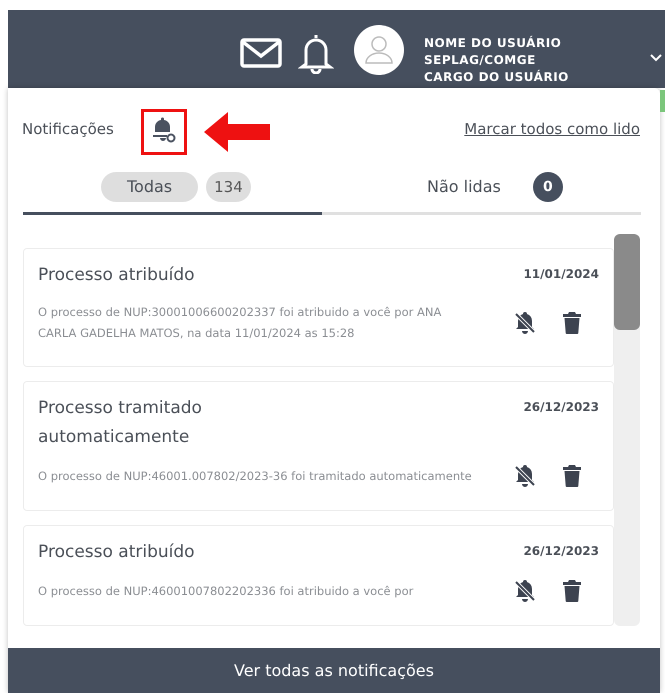 The width and height of the screenshot is (665, 693). Describe the element at coordinates (627, 282) in the screenshot. I see `scrollbar-thumb` at that location.